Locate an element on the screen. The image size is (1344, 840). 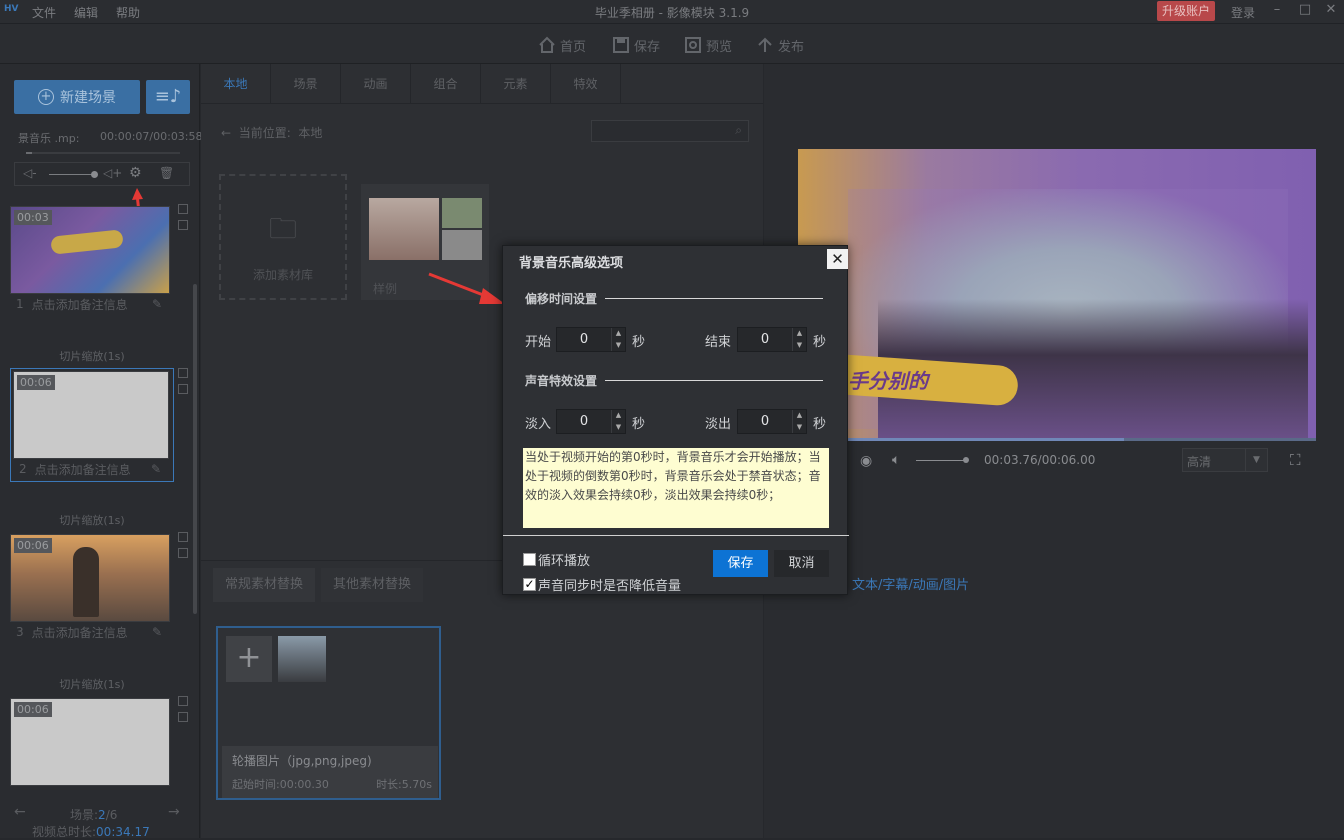
plus-circle-icon: + is located at coordinates (46, 97).